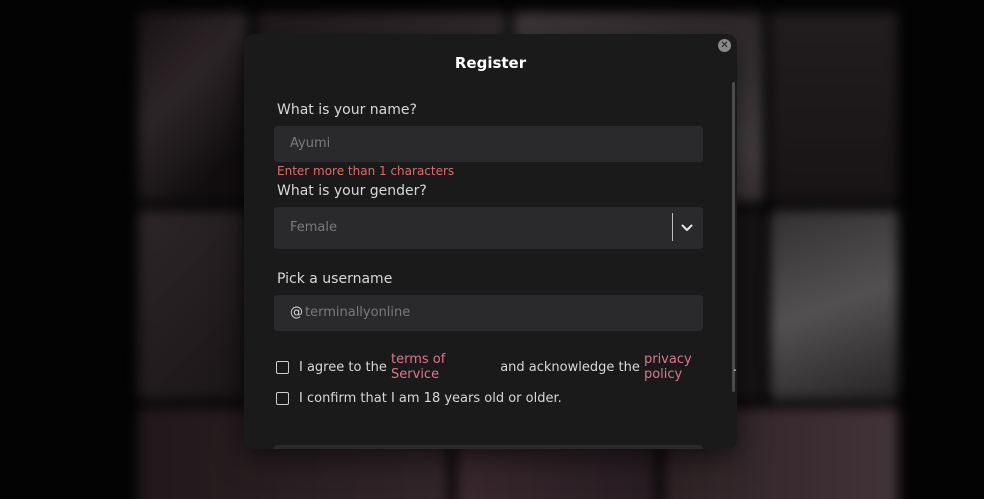  I want to click on name-label: What is your name?, so click(347, 110).